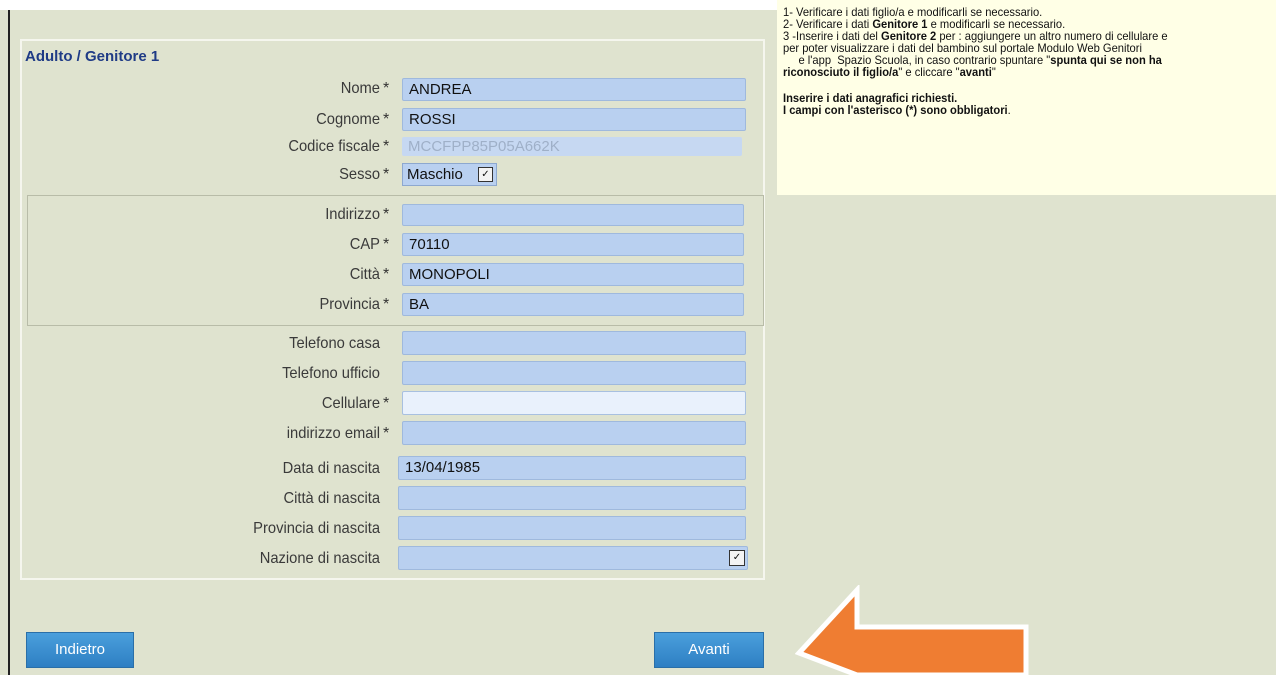  What do you see at coordinates (316, 528) in the screenshot?
I see `provincia-nascita-label: Provincia di nascita` at bounding box center [316, 528].